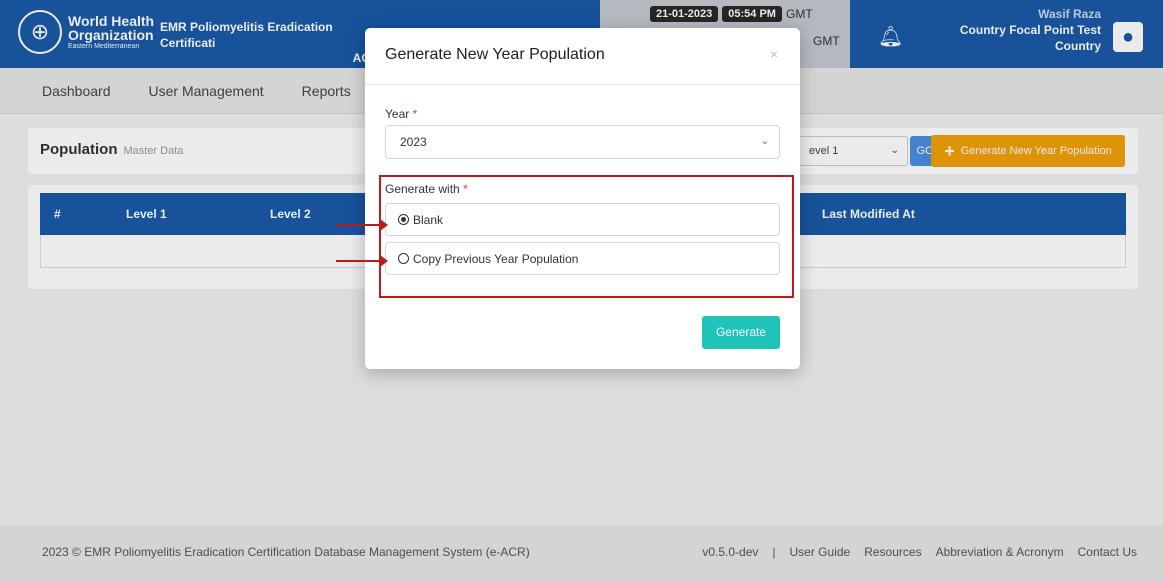 This screenshot has height=581, width=1163. I want to click on modal-title: Generate New Year Population, so click(495, 54).